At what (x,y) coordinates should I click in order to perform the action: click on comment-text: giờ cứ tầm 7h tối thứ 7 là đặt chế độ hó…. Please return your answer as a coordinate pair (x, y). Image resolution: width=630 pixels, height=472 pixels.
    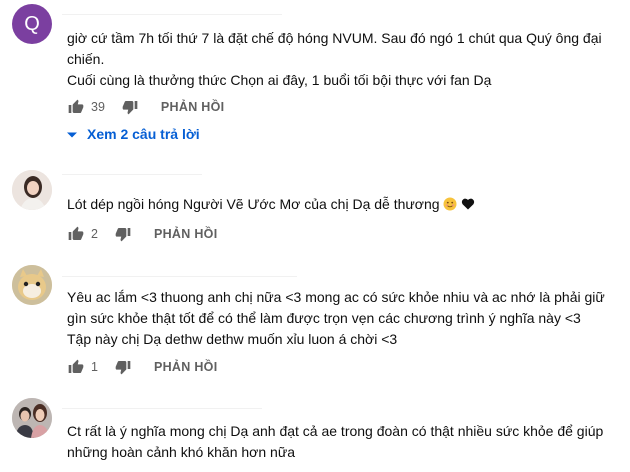
    Looking at the image, I should click on (344, 59).